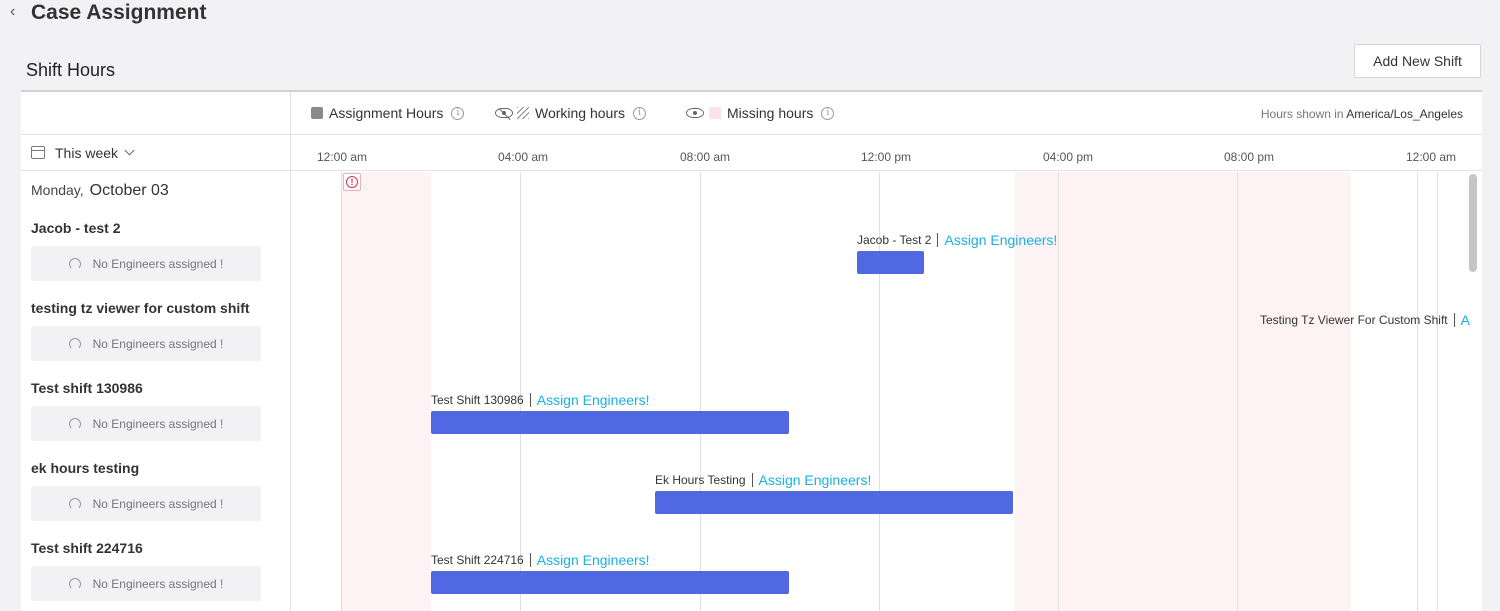 Image resolution: width=1500 pixels, height=611 pixels. I want to click on shift-bar-label: Test Shift 224716 Assign Engineers!, so click(540, 560).